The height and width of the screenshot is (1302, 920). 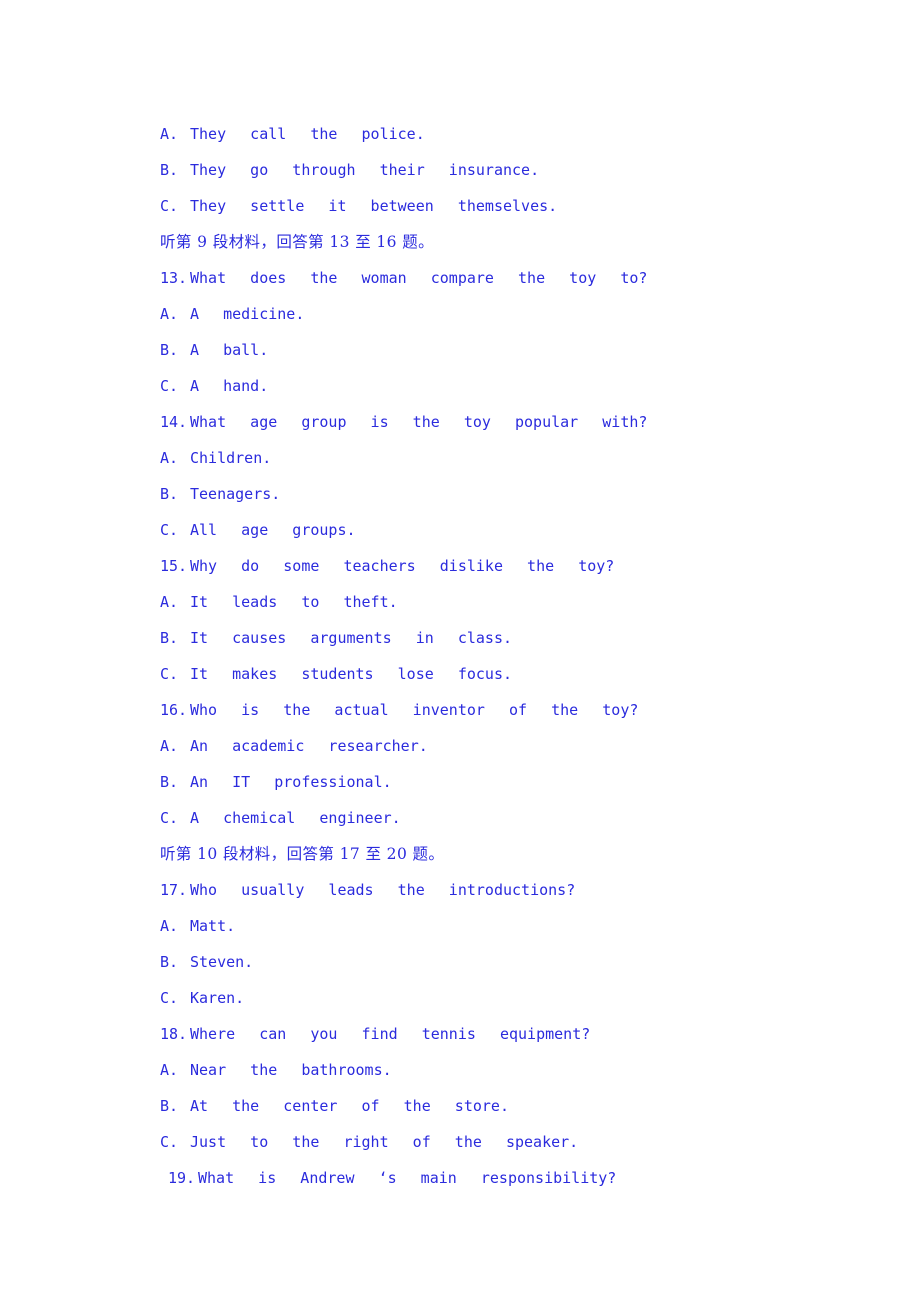 I want to click on option-text: Teenagers., so click(x=235, y=494).